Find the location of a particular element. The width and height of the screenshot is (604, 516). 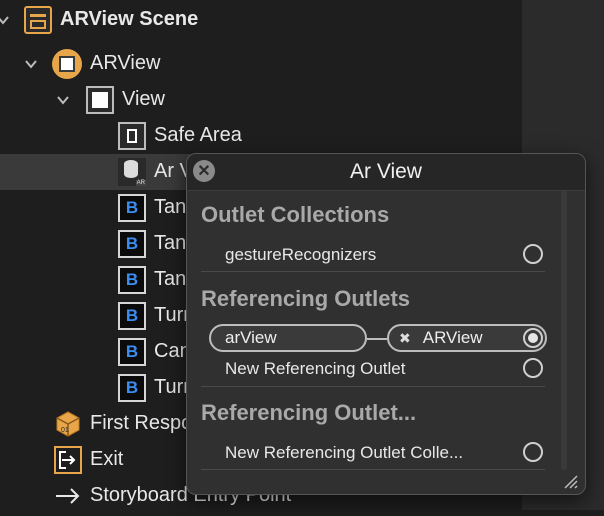

ar-view-icon: AR is located at coordinates (132, 172).